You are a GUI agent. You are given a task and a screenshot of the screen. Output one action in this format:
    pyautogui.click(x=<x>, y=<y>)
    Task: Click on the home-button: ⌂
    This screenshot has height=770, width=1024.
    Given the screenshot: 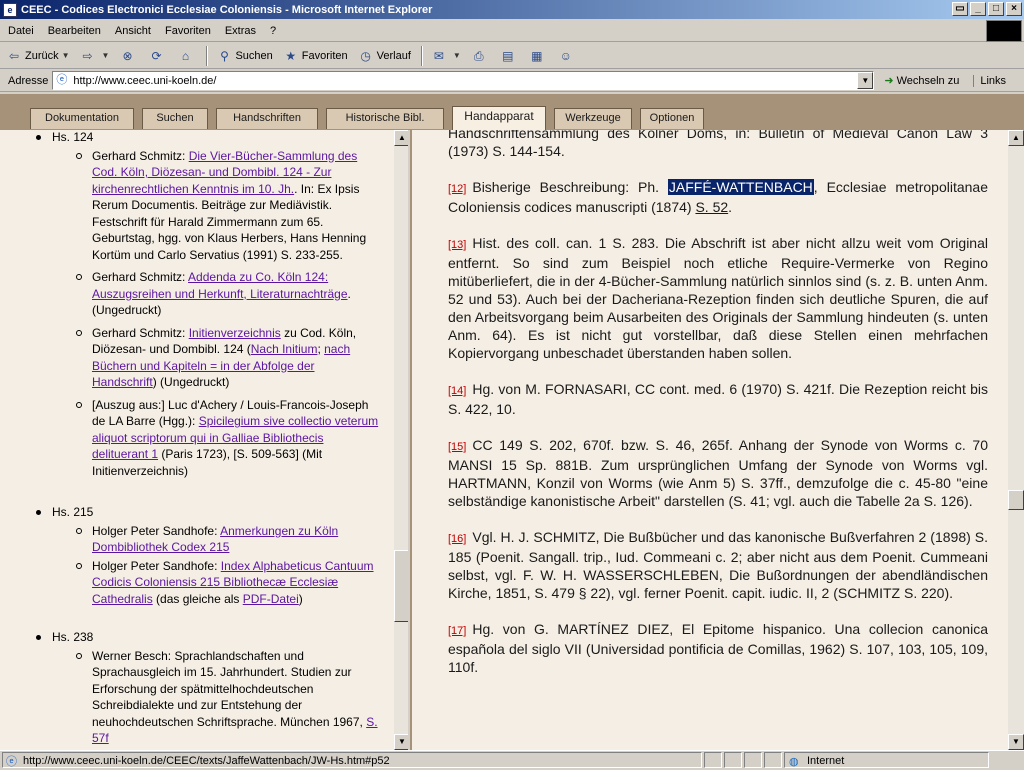 What is the action you would take?
    pyautogui.click(x=186, y=56)
    